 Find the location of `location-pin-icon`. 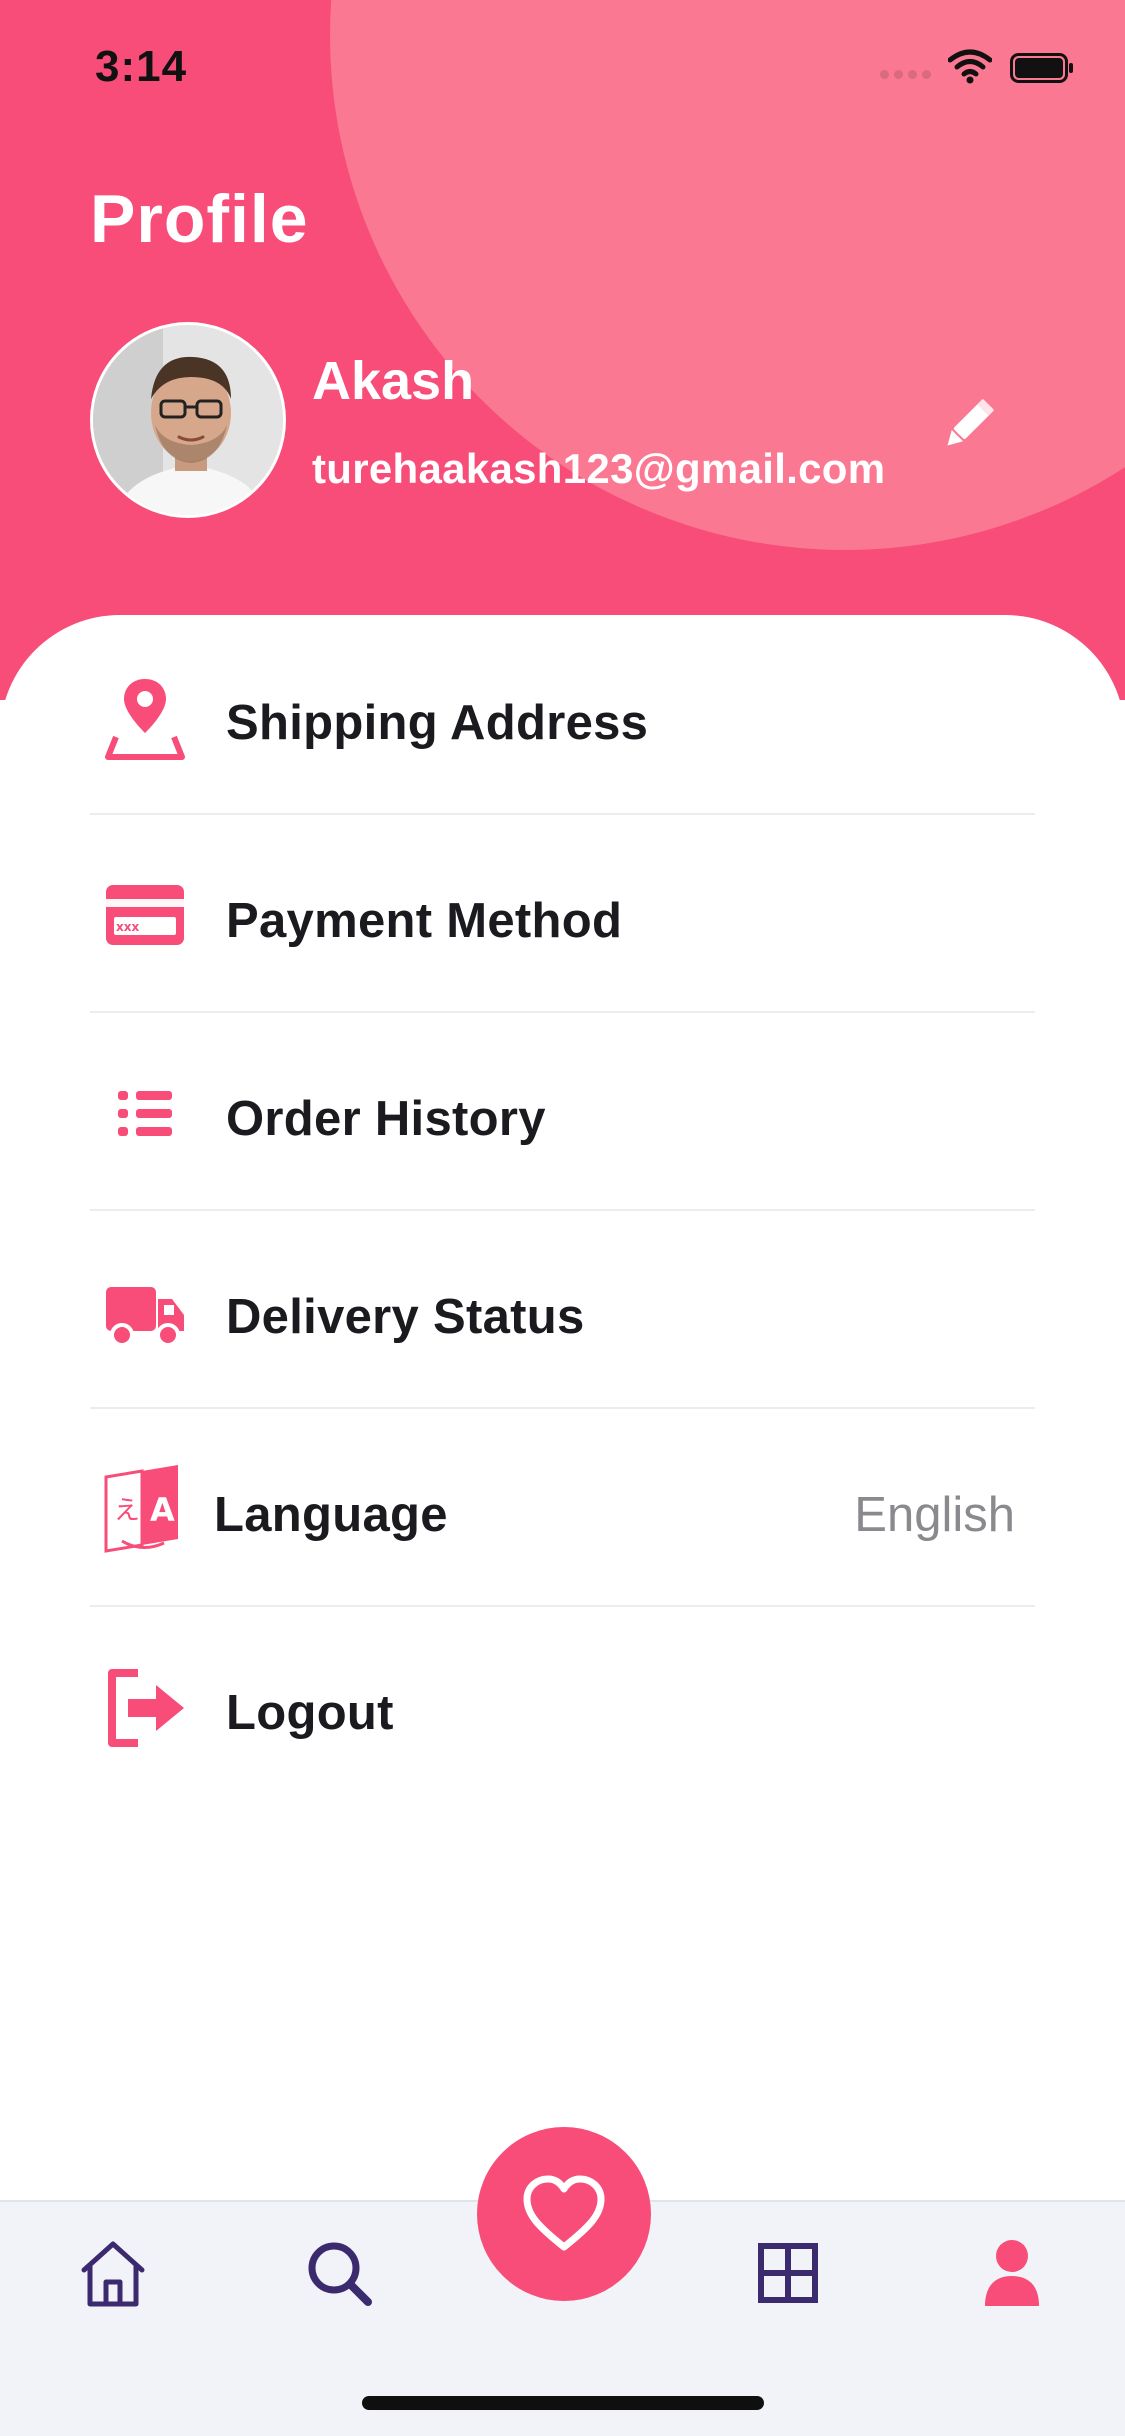

location-pin-icon is located at coordinates (145, 719).